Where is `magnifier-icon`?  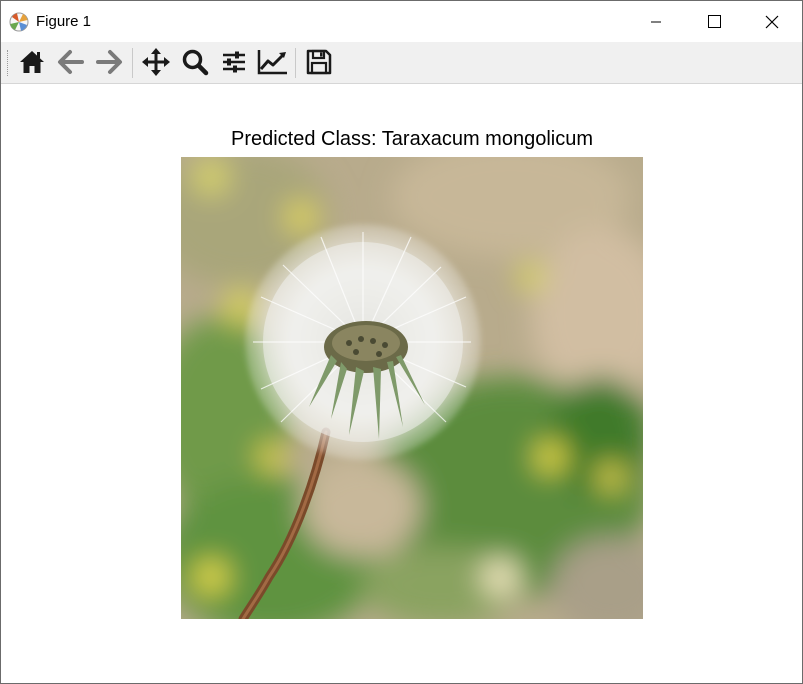
magnifier-icon is located at coordinates (195, 62).